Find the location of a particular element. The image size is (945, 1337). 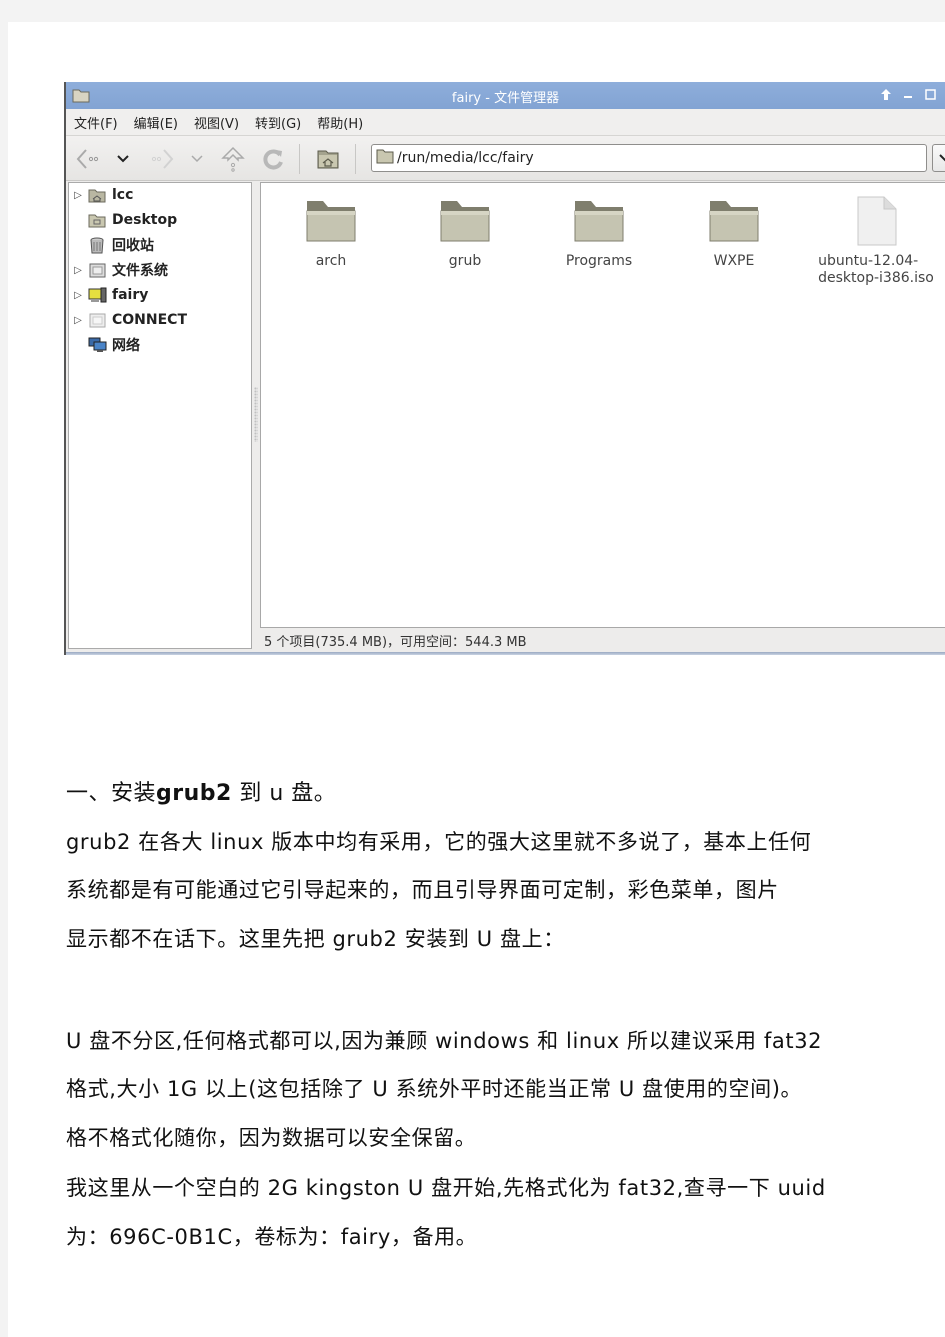

forward-history-icon is located at coordinates (197, 159).